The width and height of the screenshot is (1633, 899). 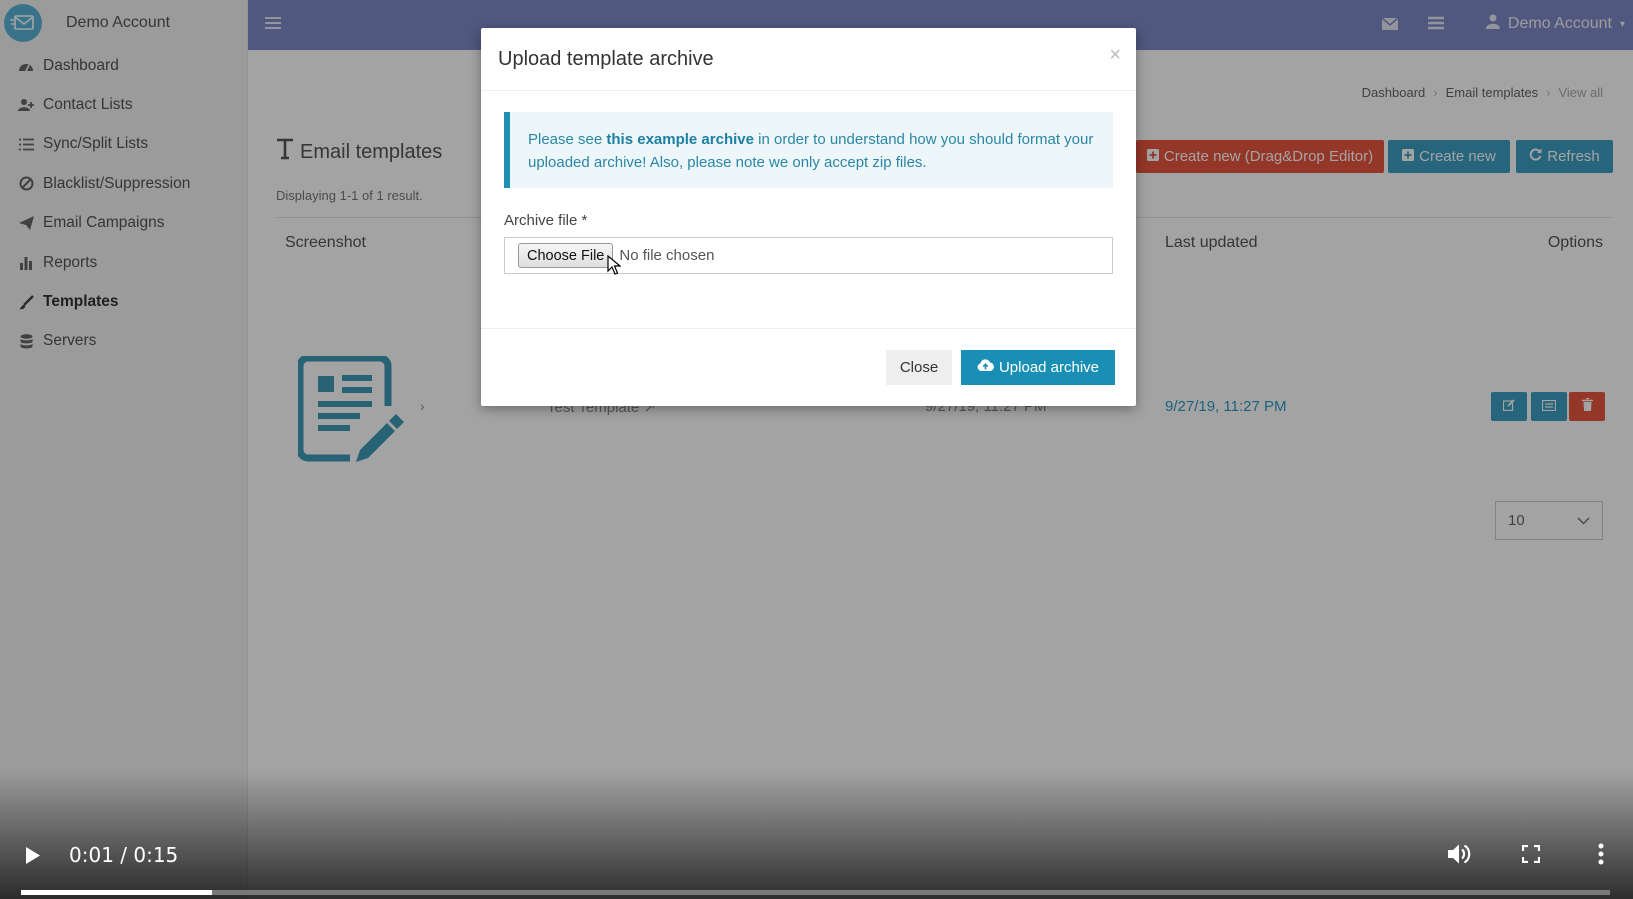 What do you see at coordinates (808, 90) in the screenshot?
I see `modal-header-divider` at bounding box center [808, 90].